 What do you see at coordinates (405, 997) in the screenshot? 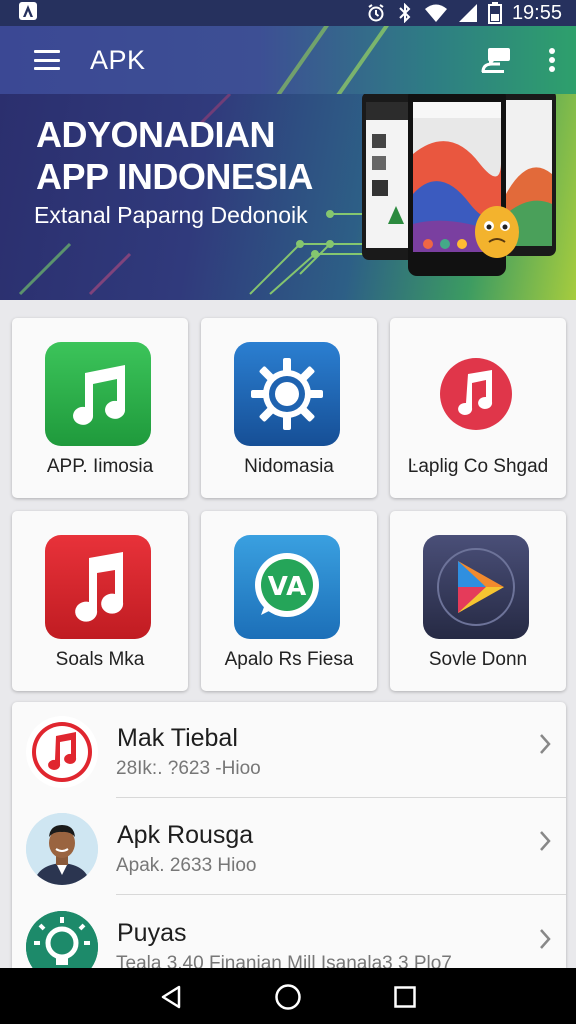
I see `recents-icon` at bounding box center [405, 997].